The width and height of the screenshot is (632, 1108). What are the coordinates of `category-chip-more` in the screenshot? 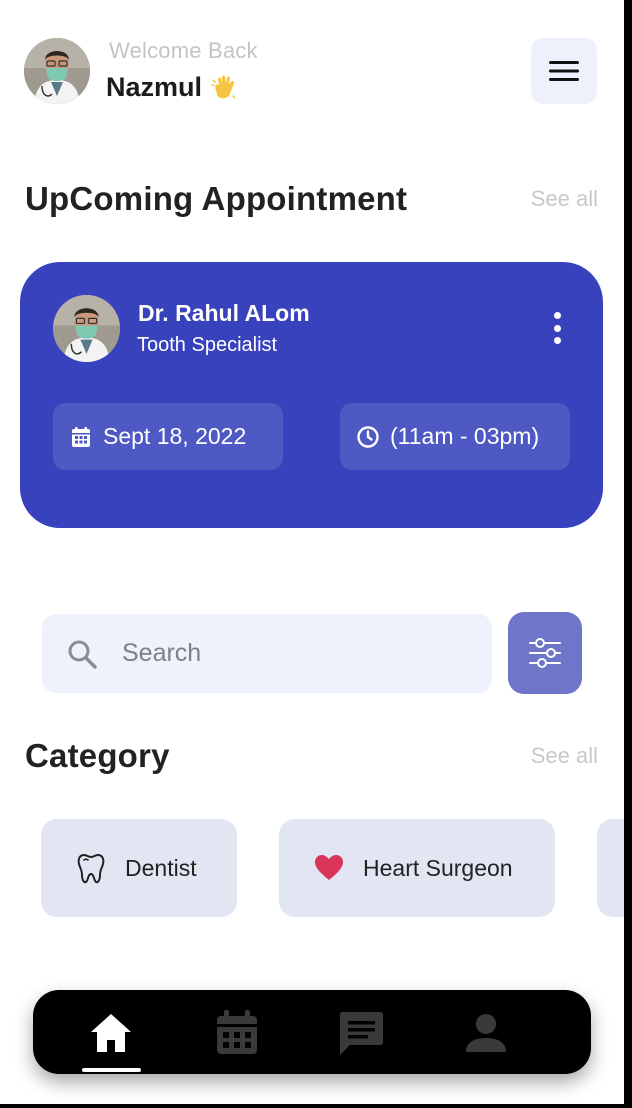 It's located at (610, 868).